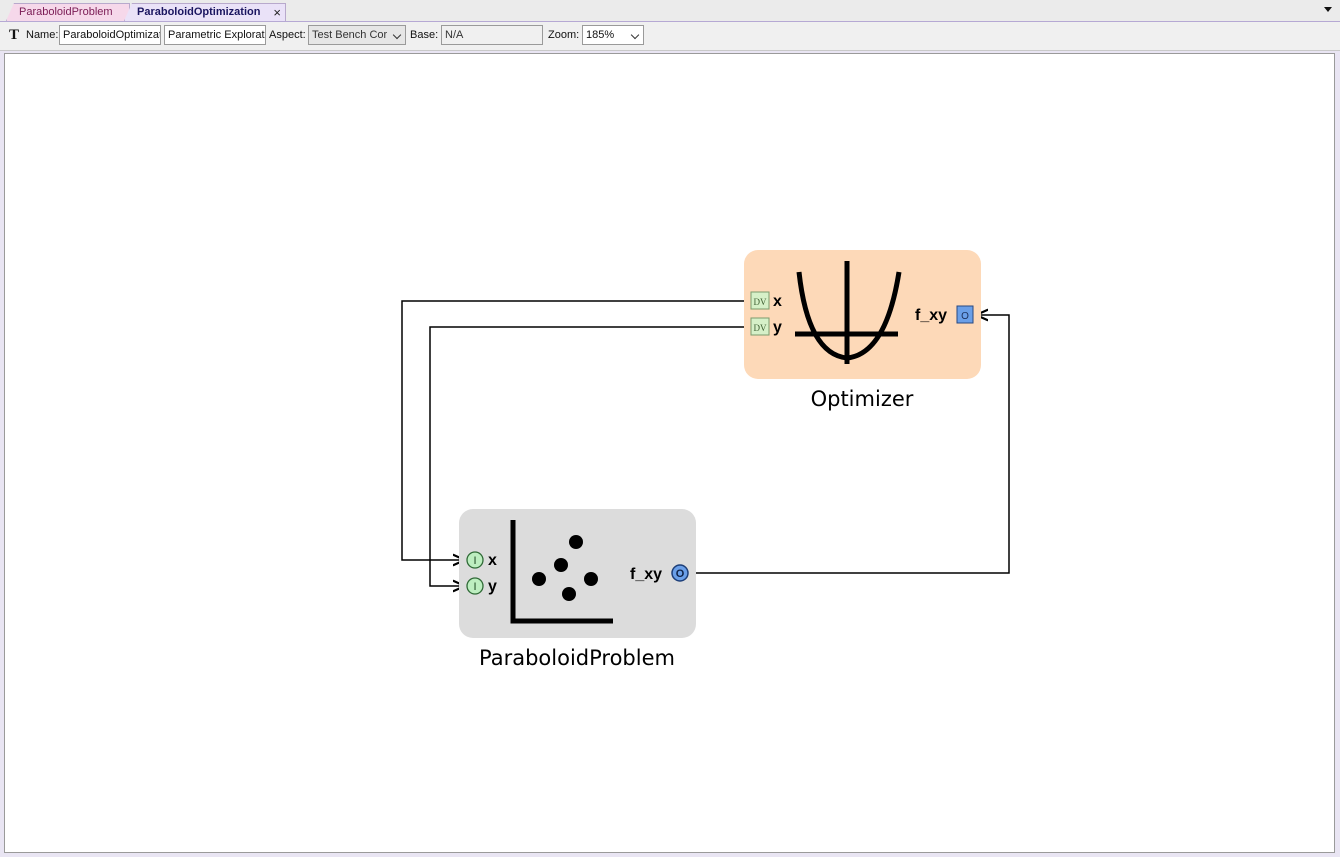  What do you see at coordinates (577, 658) in the screenshot?
I see `problem-title: ParaboloidProblem` at bounding box center [577, 658].